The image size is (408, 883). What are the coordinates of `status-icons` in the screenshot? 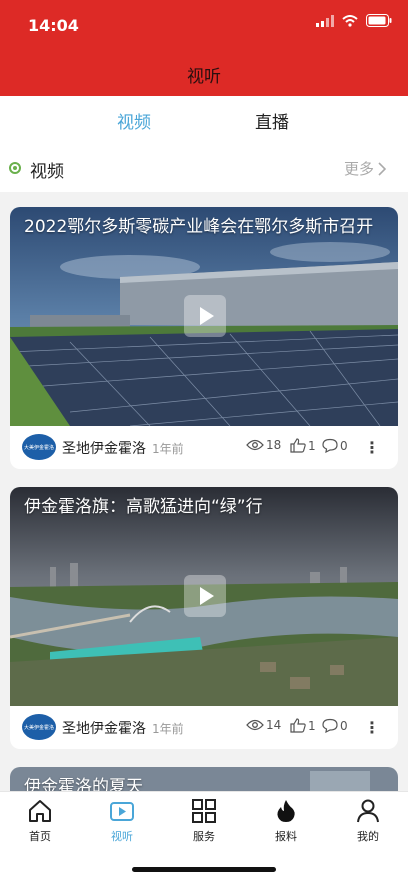 It's located at (354, 20).